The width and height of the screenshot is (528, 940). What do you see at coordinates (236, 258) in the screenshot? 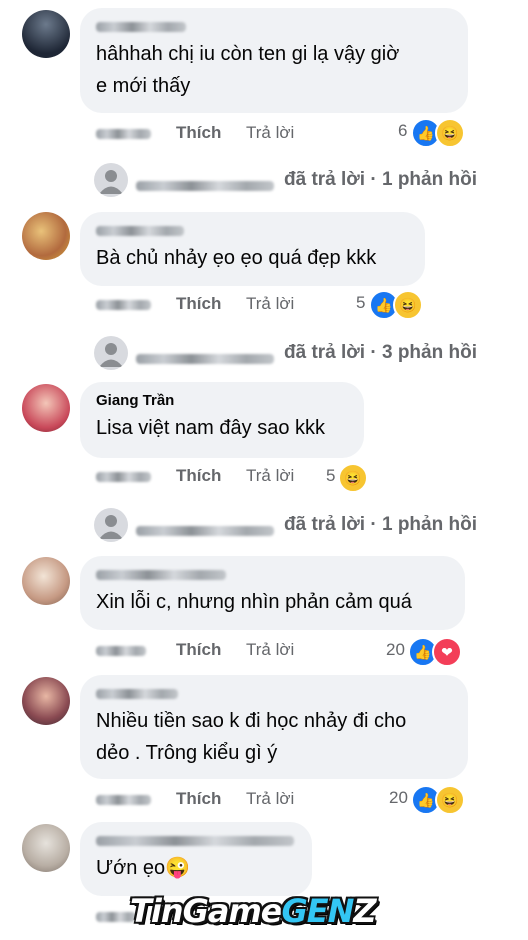
I see `comment-text: Bà chủ nhảy ẹo ẹo quá đẹp kkk` at bounding box center [236, 258].